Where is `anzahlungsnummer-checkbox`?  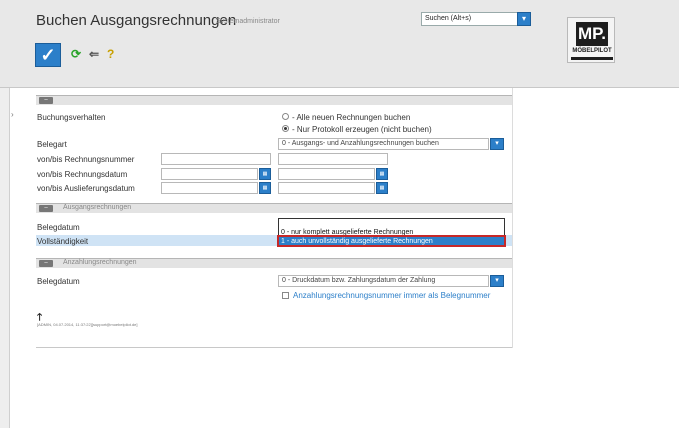
anzahlungsnummer-checkbox is located at coordinates (285, 295).